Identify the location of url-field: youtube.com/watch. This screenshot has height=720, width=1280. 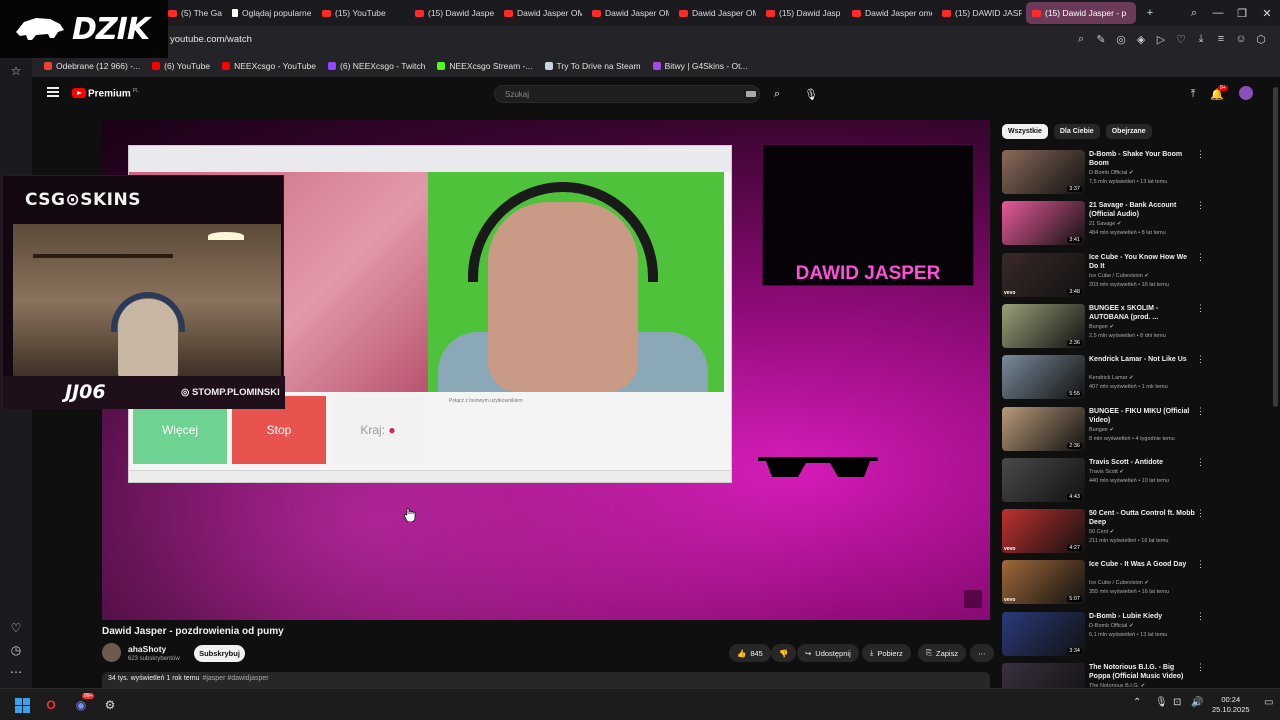
(211, 39).